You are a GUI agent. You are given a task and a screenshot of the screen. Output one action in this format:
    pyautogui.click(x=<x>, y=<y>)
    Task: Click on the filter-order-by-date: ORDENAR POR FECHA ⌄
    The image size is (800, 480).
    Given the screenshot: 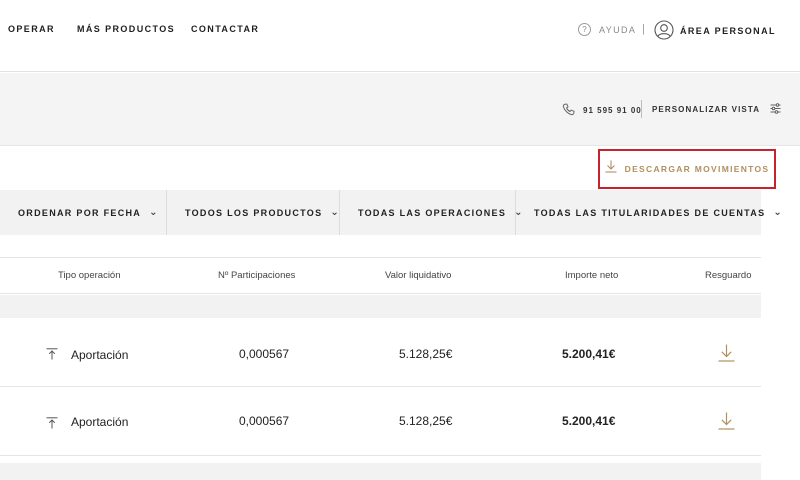 What is the action you would take?
    pyautogui.click(x=83, y=212)
    